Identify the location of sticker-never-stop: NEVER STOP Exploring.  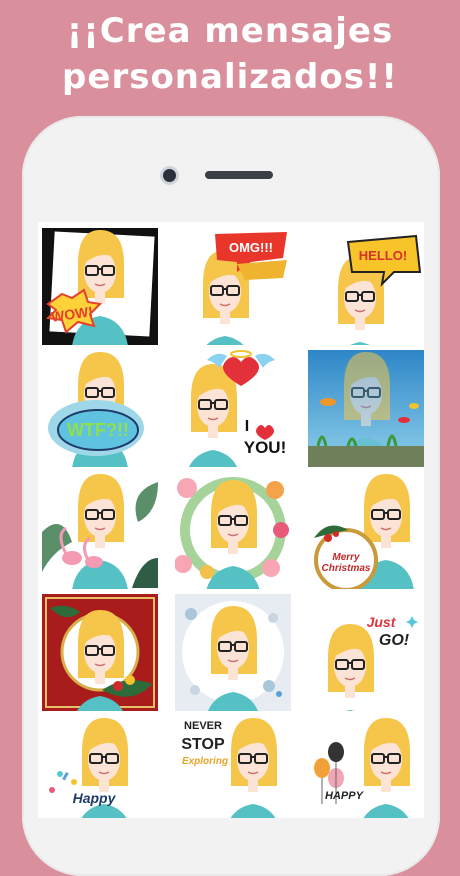
(233, 767).